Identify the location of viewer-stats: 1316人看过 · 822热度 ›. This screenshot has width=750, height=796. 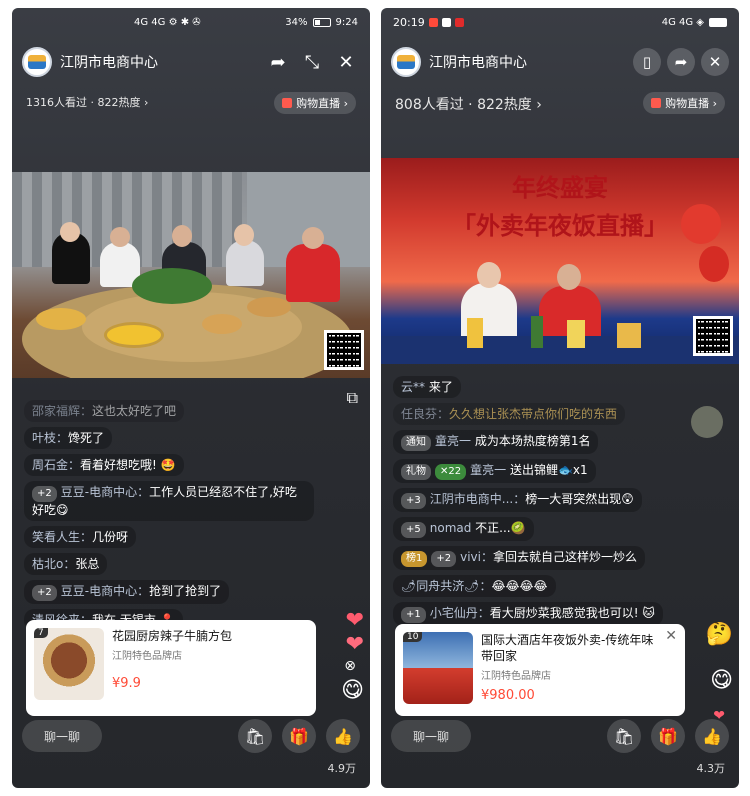
(87, 102).